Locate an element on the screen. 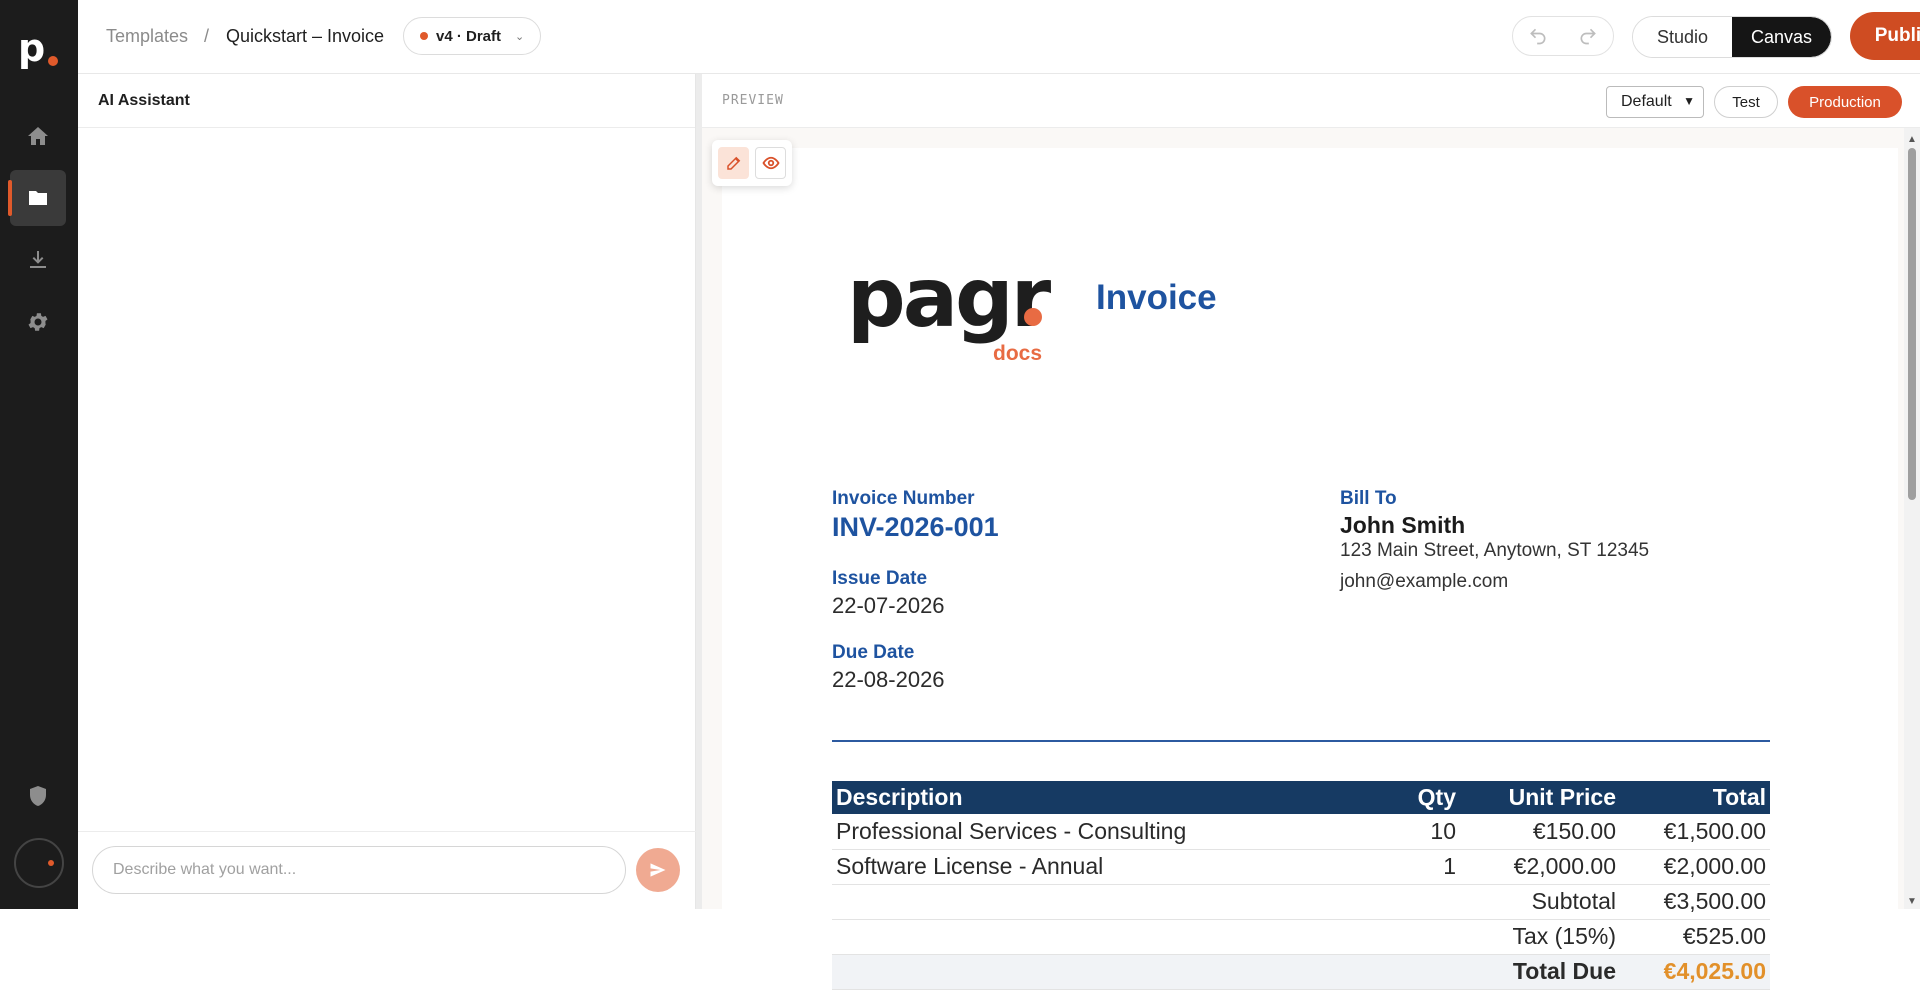  publish-button: Publish is located at coordinates (1885, 36).